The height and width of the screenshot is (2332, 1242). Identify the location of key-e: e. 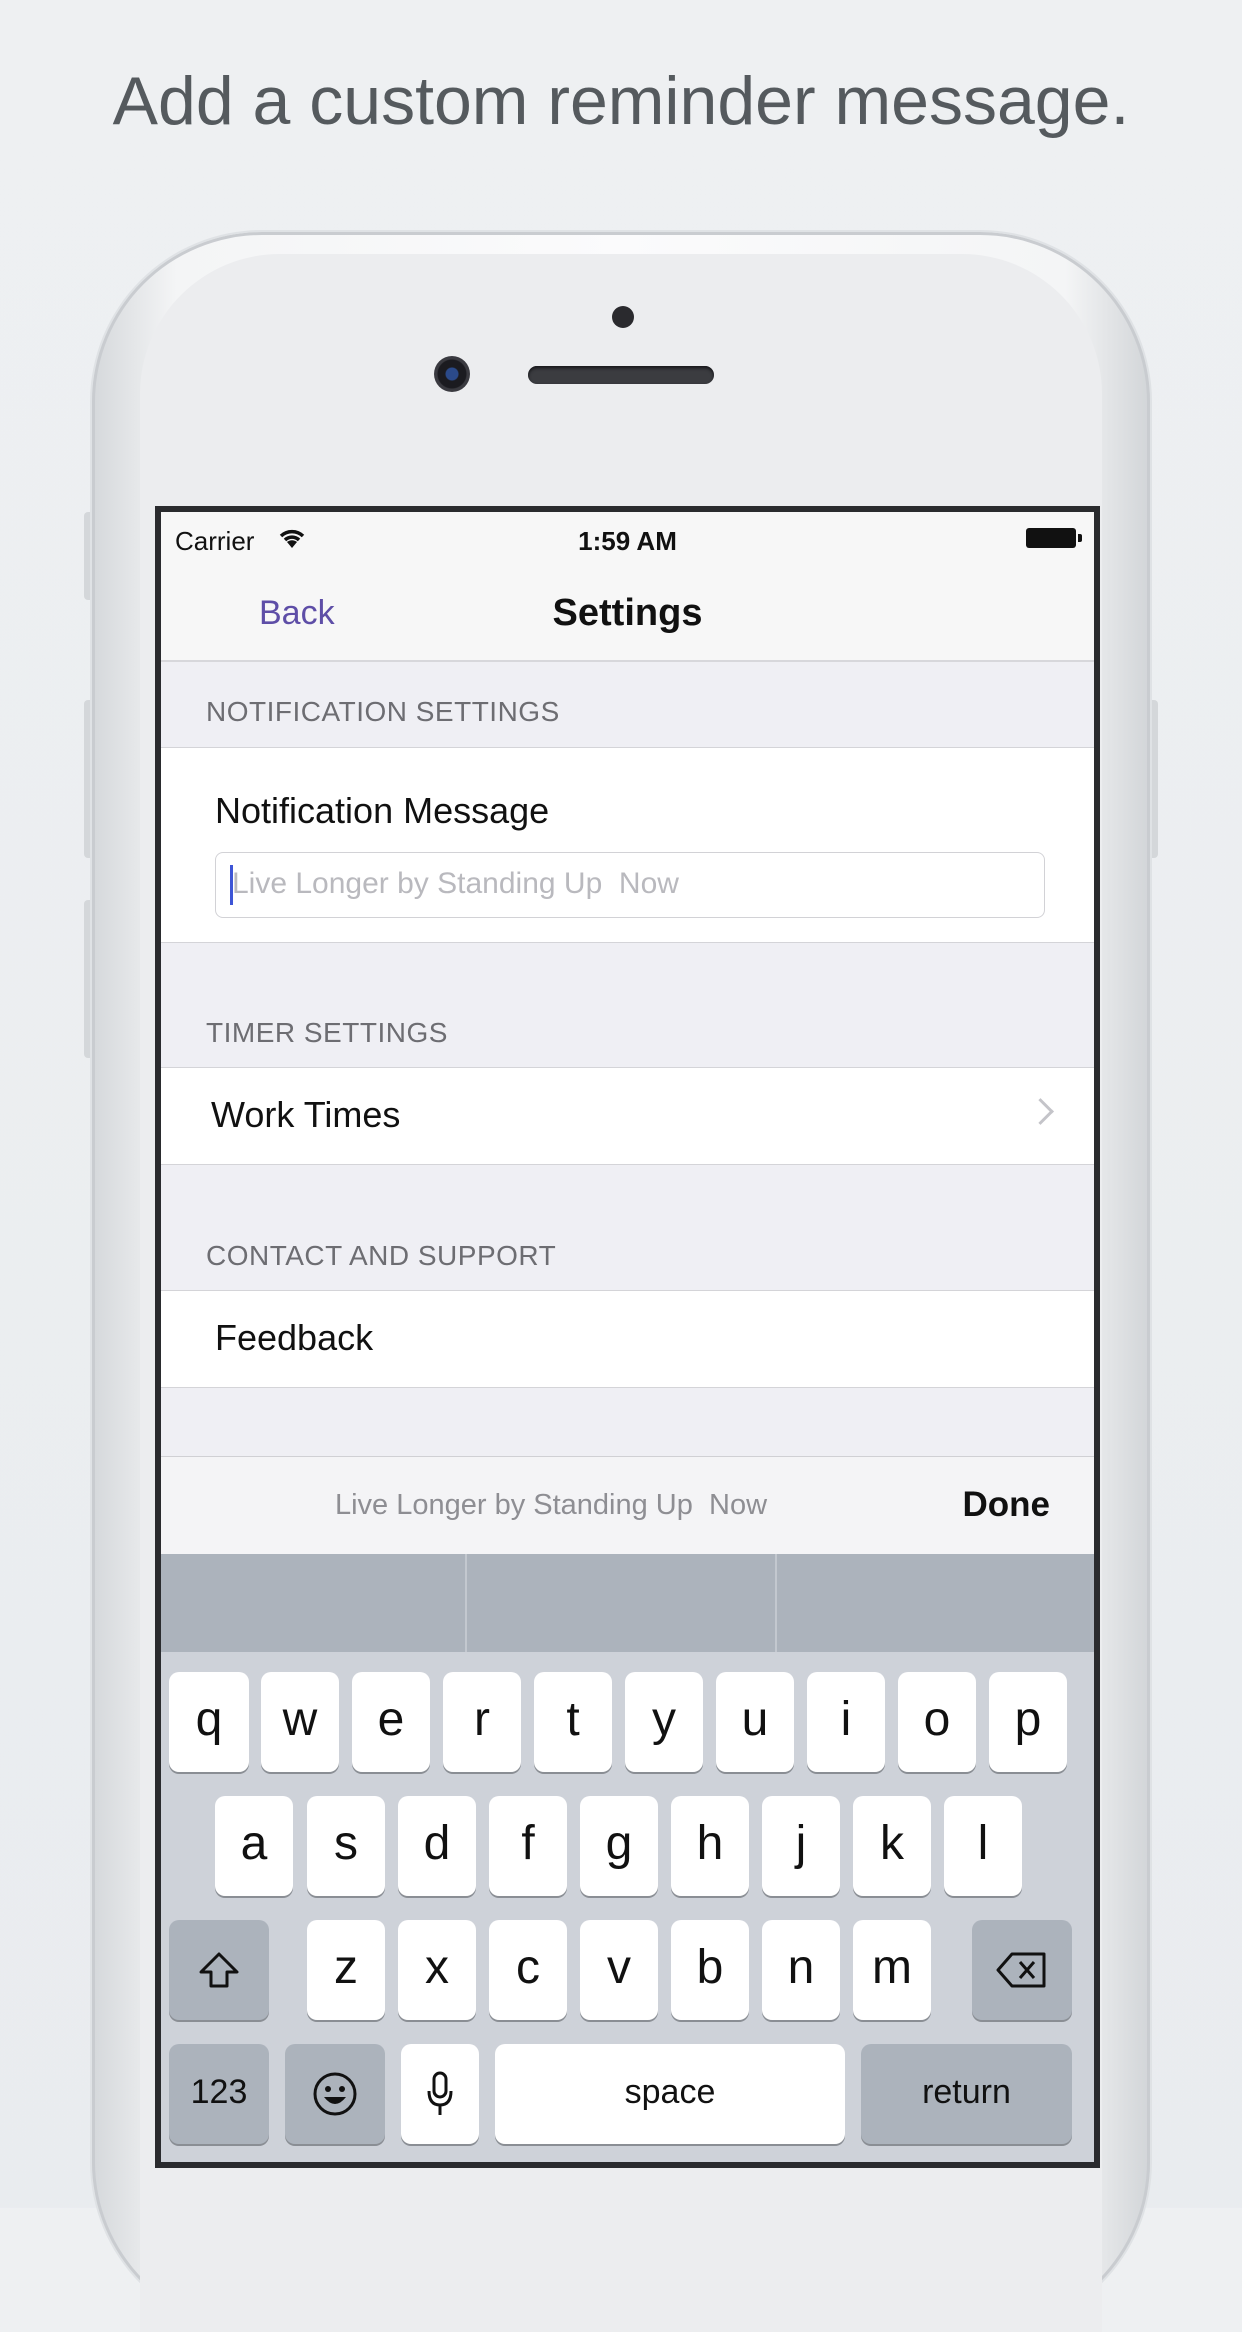
(391, 1722).